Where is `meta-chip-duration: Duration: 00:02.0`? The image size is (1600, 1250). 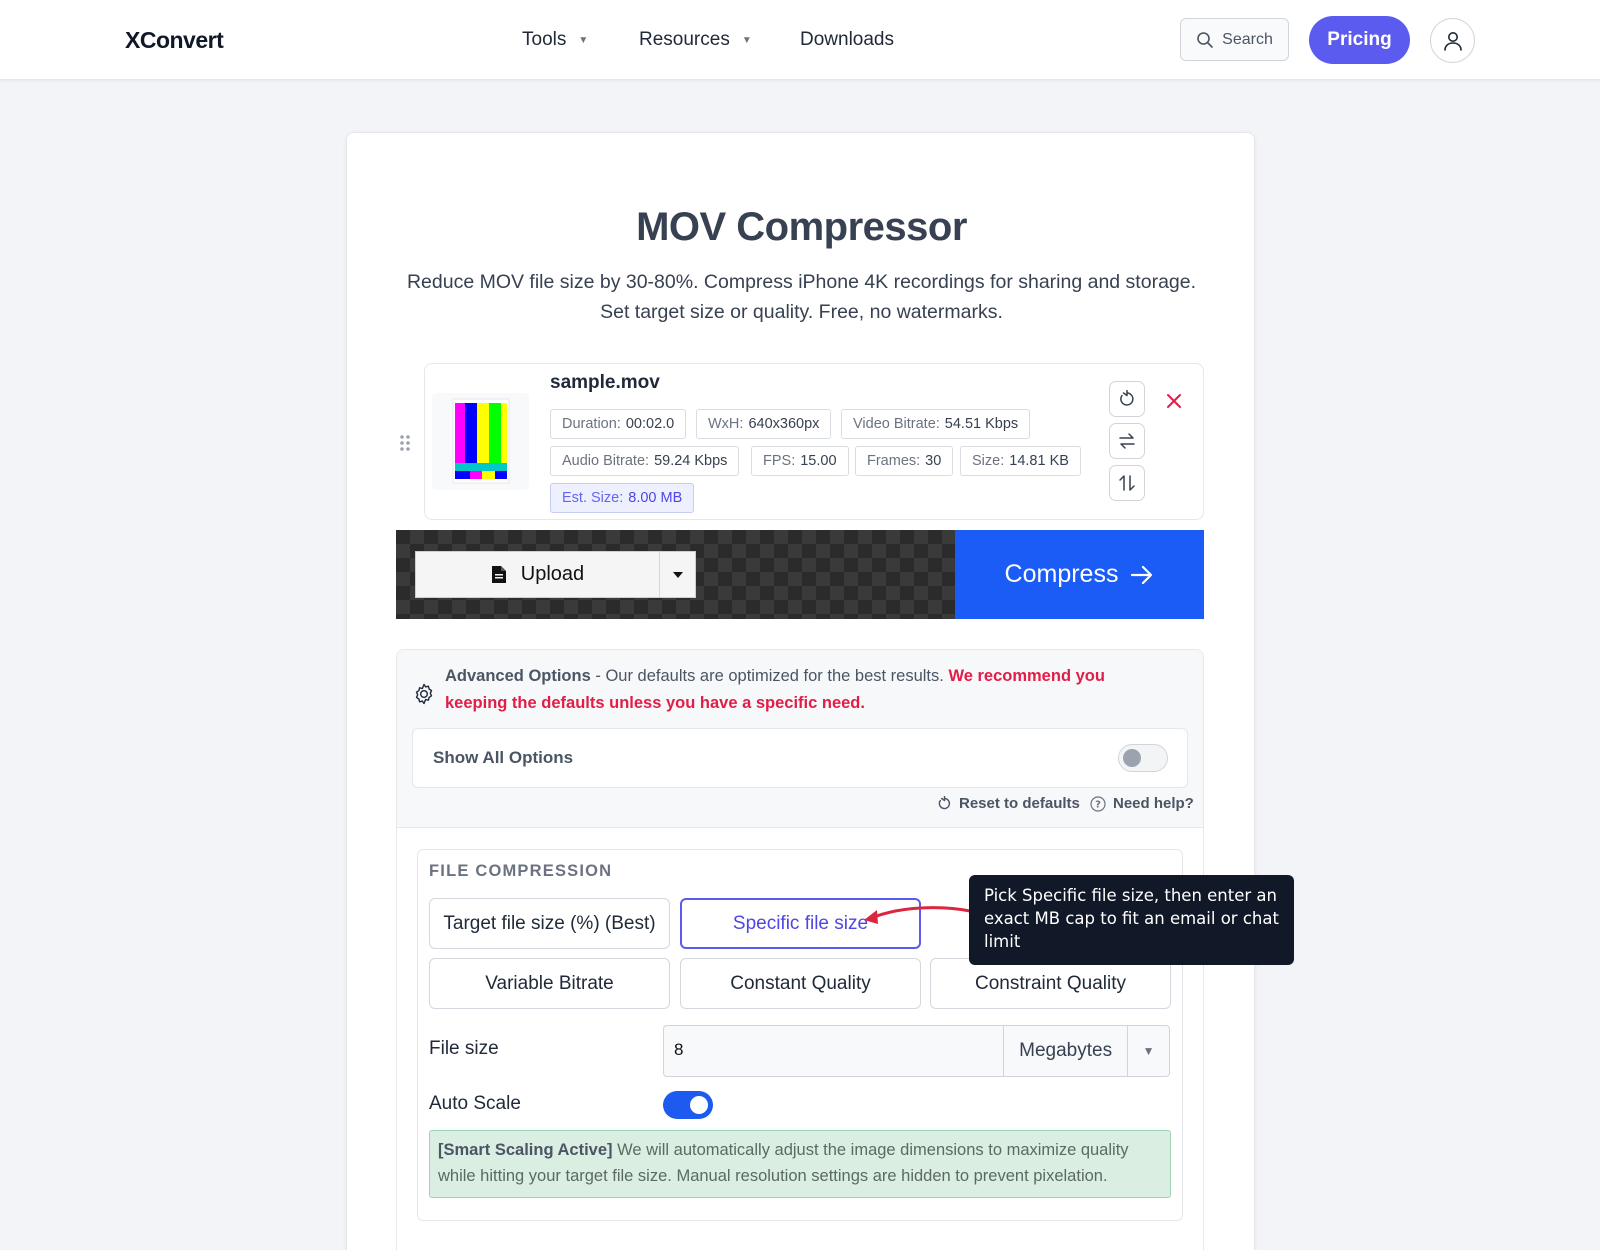 meta-chip-duration: Duration: 00:02.0 is located at coordinates (618, 424).